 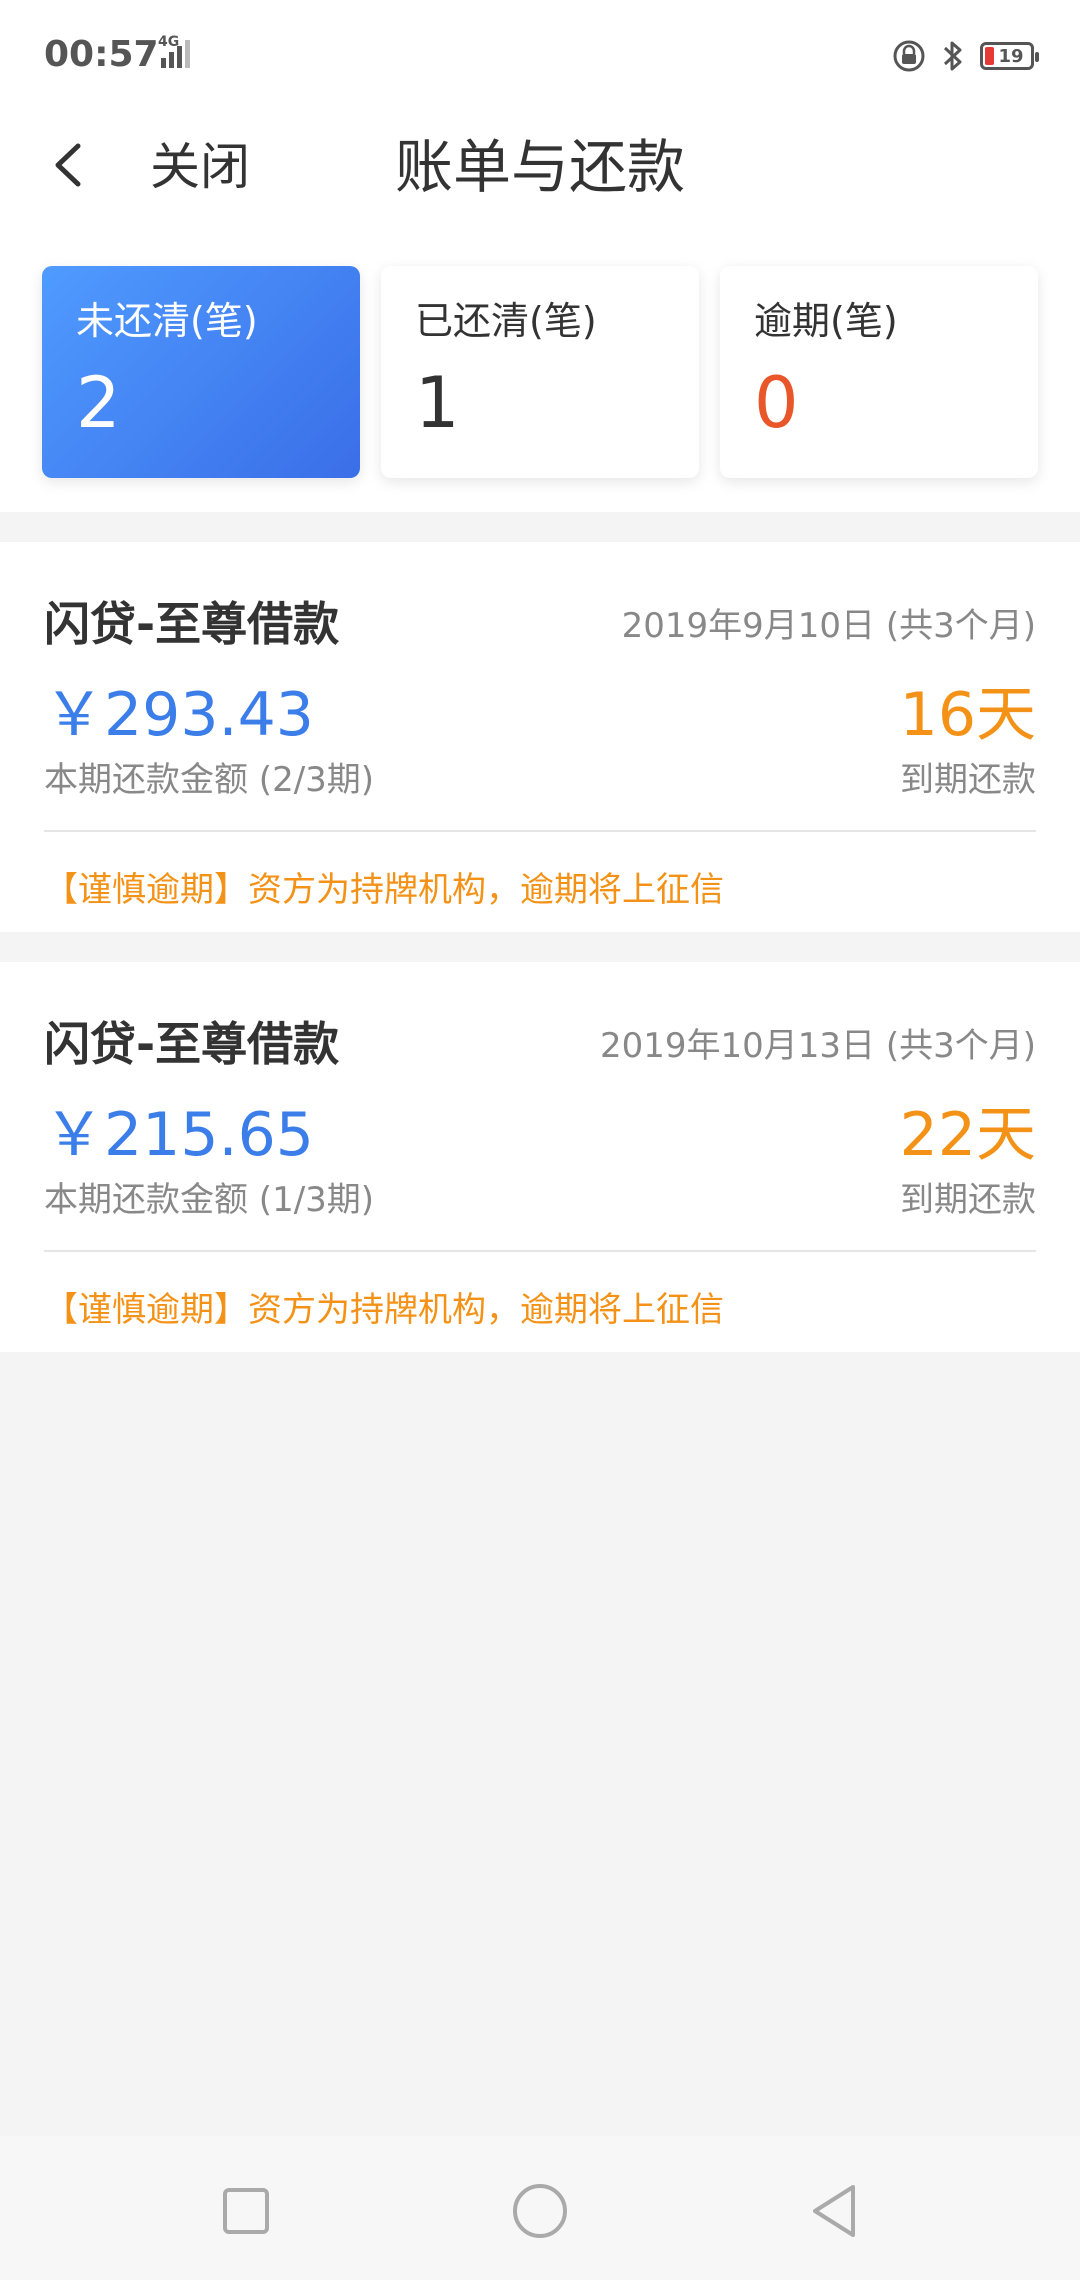 I want to click on unpaid-card: 未还清(笔) 2, so click(x=201, y=372).